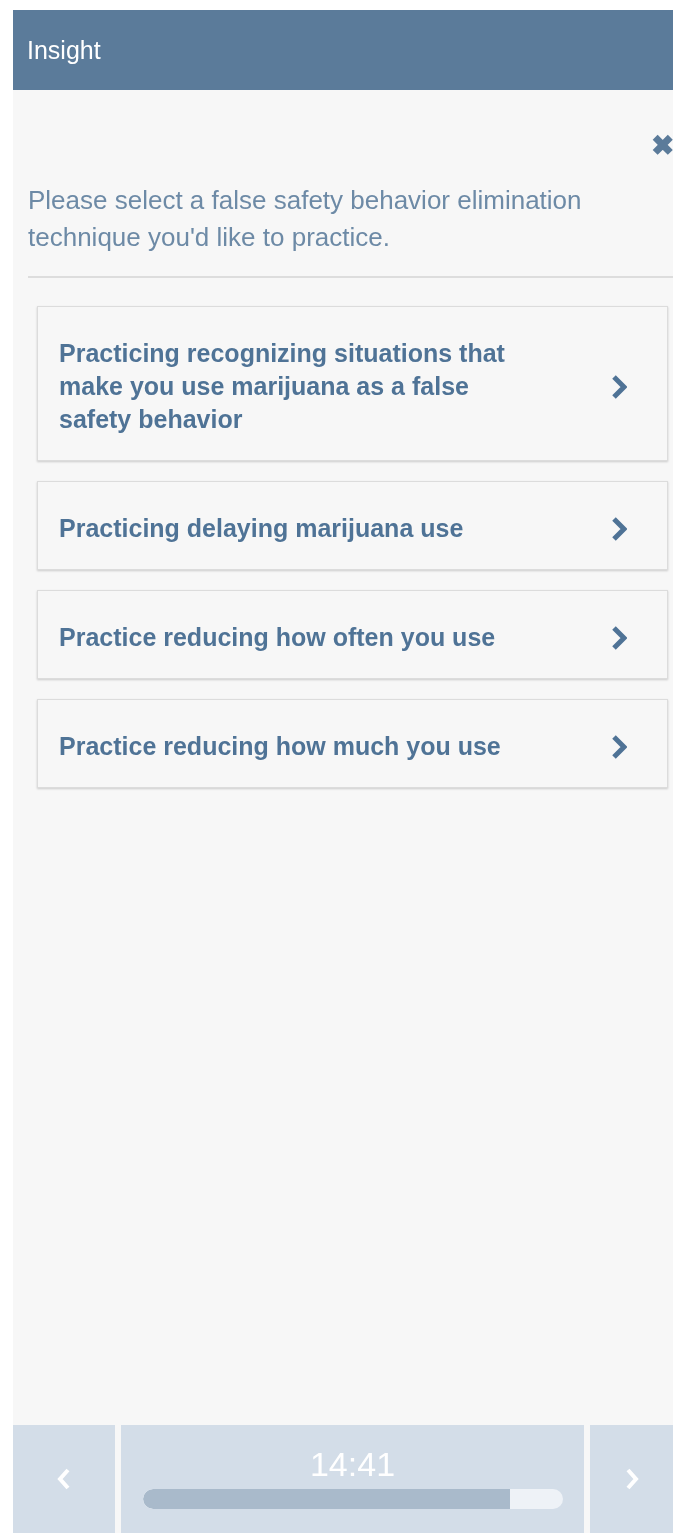 Image resolution: width=673 pixels, height=1533 pixels. I want to click on close-button: ✖, so click(662, 146).